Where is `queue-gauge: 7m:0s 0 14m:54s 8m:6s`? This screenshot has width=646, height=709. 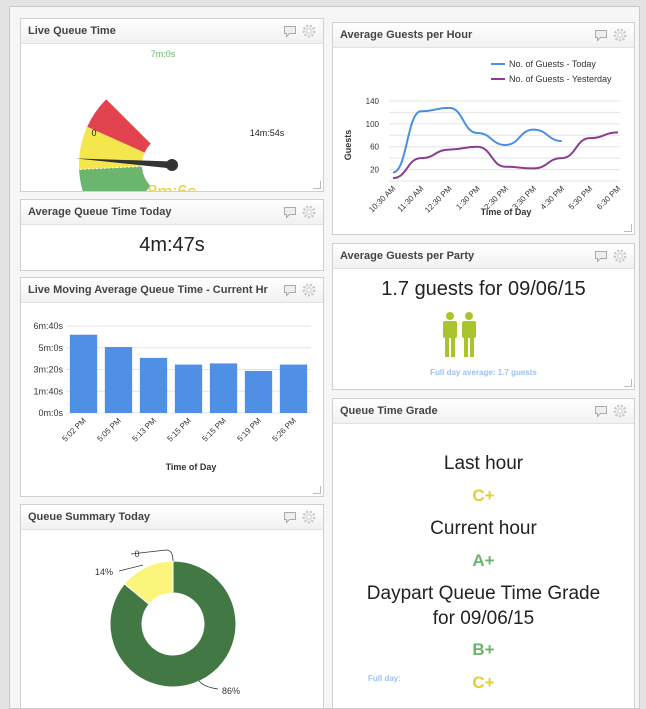
queue-gauge: 7m:0s 0 14m:54s 8m:6s is located at coordinates (180, 120).